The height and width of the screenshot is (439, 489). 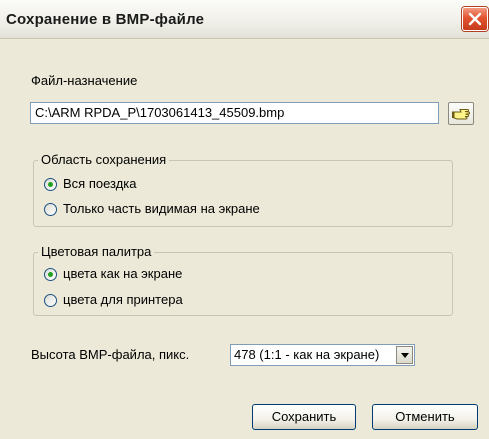 I want to click on chevron-down-icon, so click(x=405, y=355).